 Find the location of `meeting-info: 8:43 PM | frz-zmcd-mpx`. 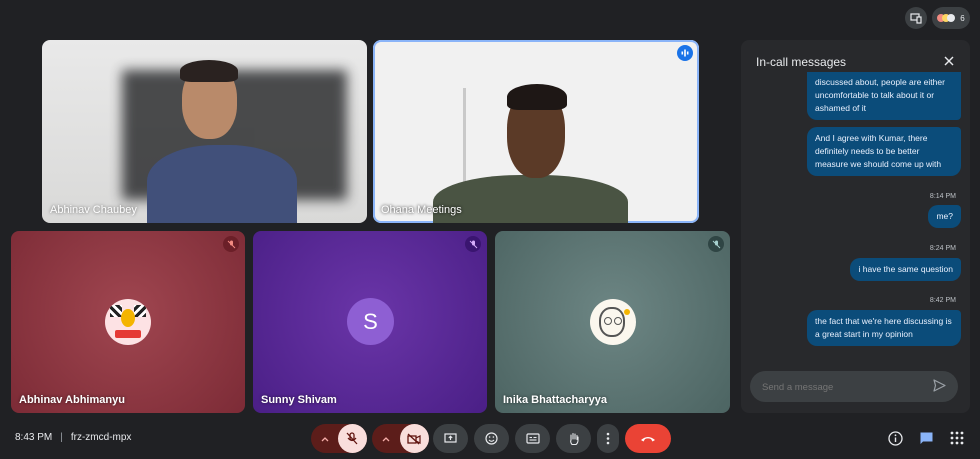

meeting-info: 8:43 PM | frz-zmcd-mpx is located at coordinates (73, 437).